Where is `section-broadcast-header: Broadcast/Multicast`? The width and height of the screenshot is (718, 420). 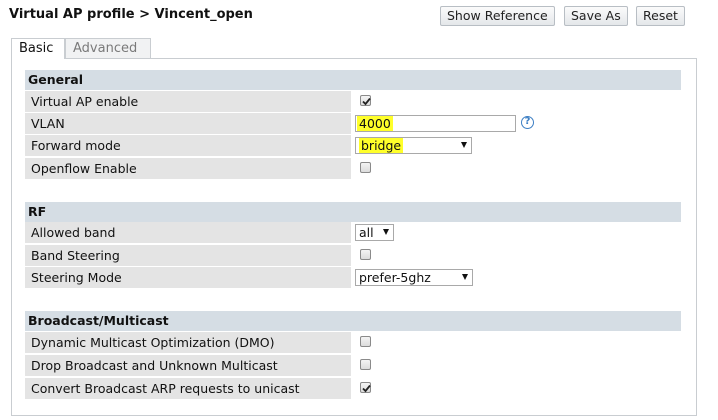
section-broadcast-header: Broadcast/Multicast is located at coordinates (353, 321).